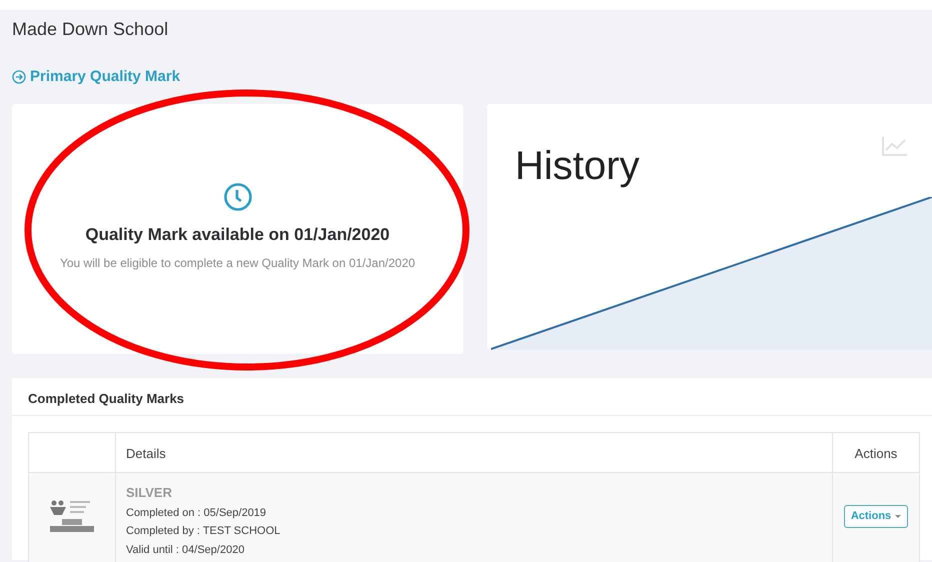  What do you see at coordinates (895, 146) in the screenshot?
I see `line-chart-icon` at bounding box center [895, 146].